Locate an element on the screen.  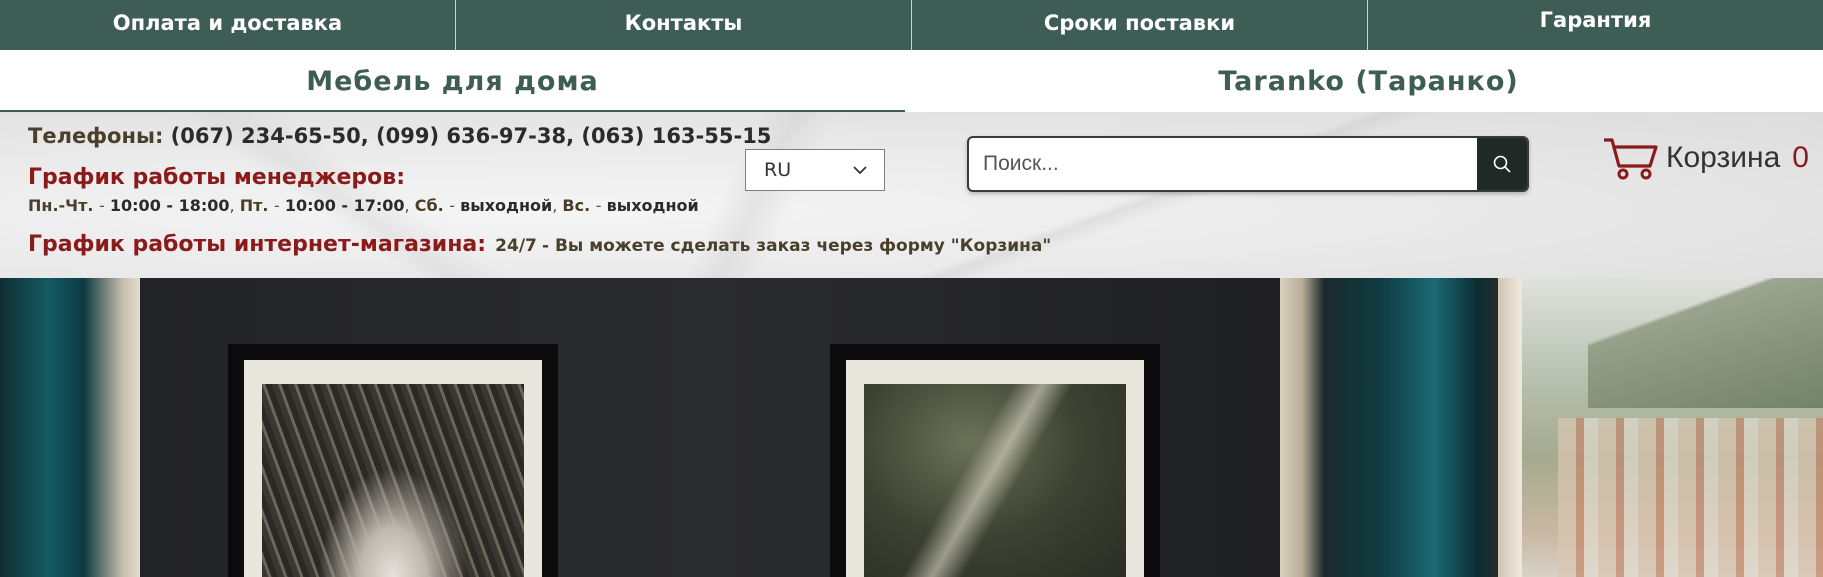
cart-button: Корзина 0 is located at coordinates (1705, 158).